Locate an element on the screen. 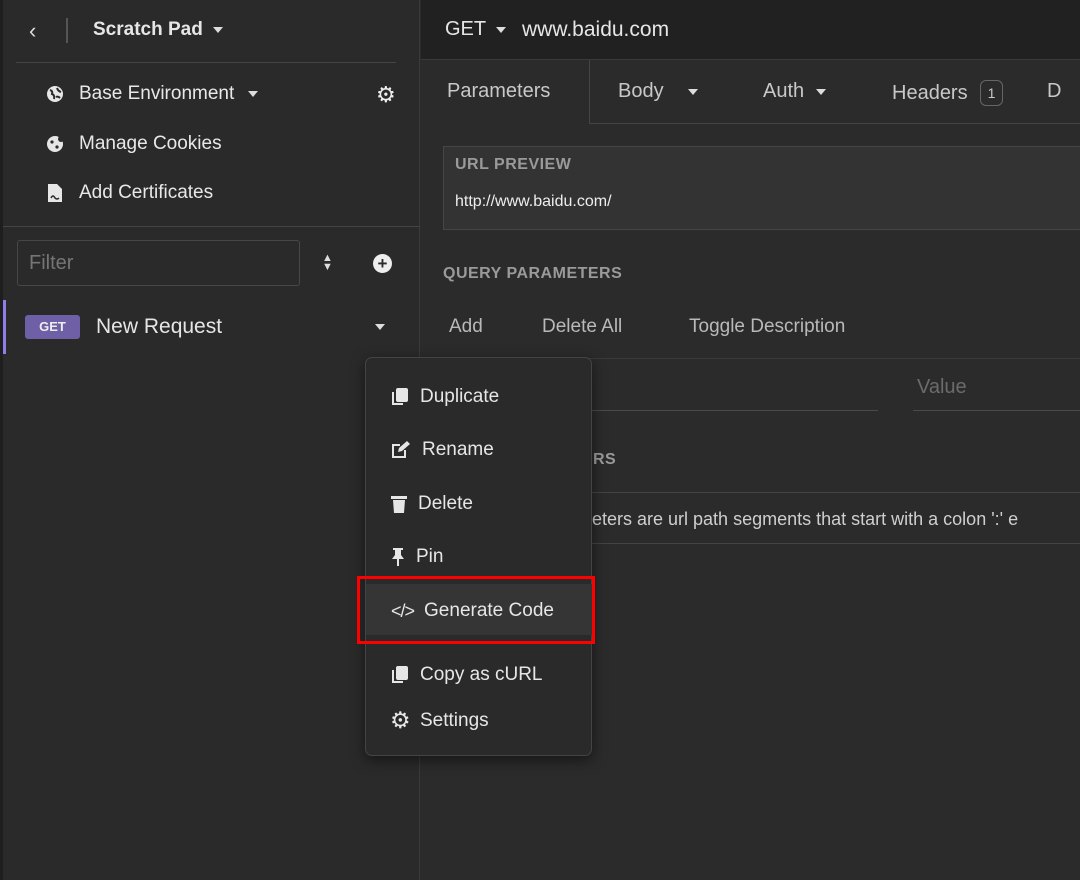  sort-icon: ▲ ▼ is located at coordinates (327, 263).